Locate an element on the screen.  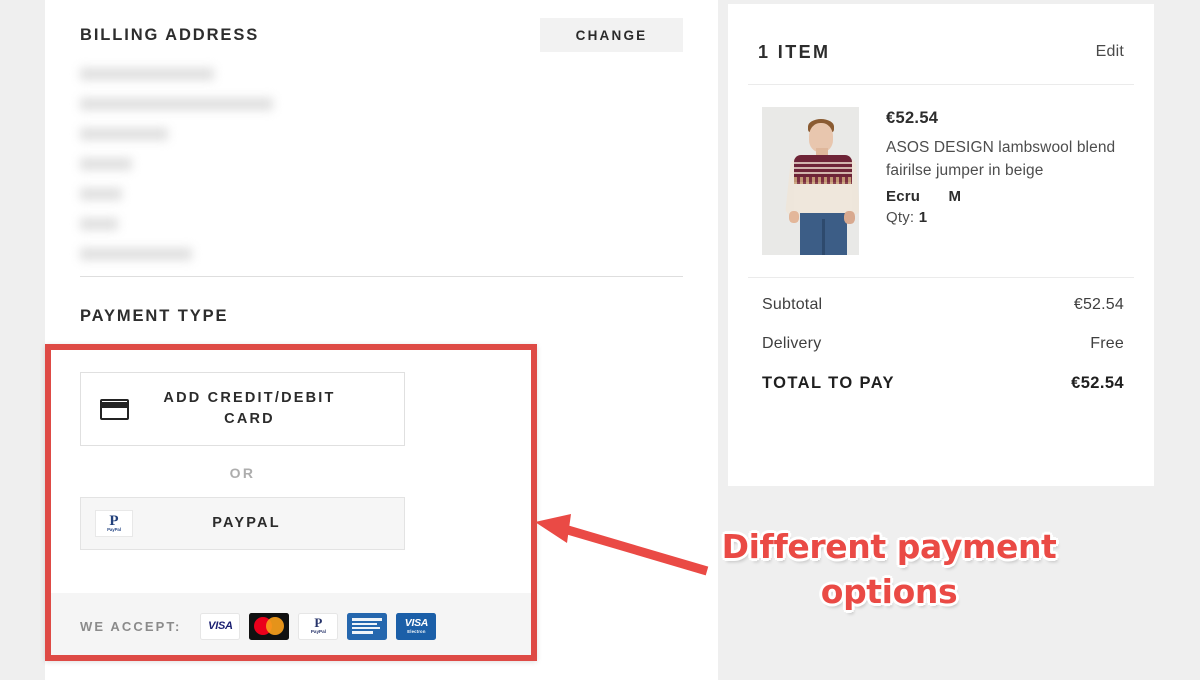
items-count-label: 1 ITEM is located at coordinates (794, 52).